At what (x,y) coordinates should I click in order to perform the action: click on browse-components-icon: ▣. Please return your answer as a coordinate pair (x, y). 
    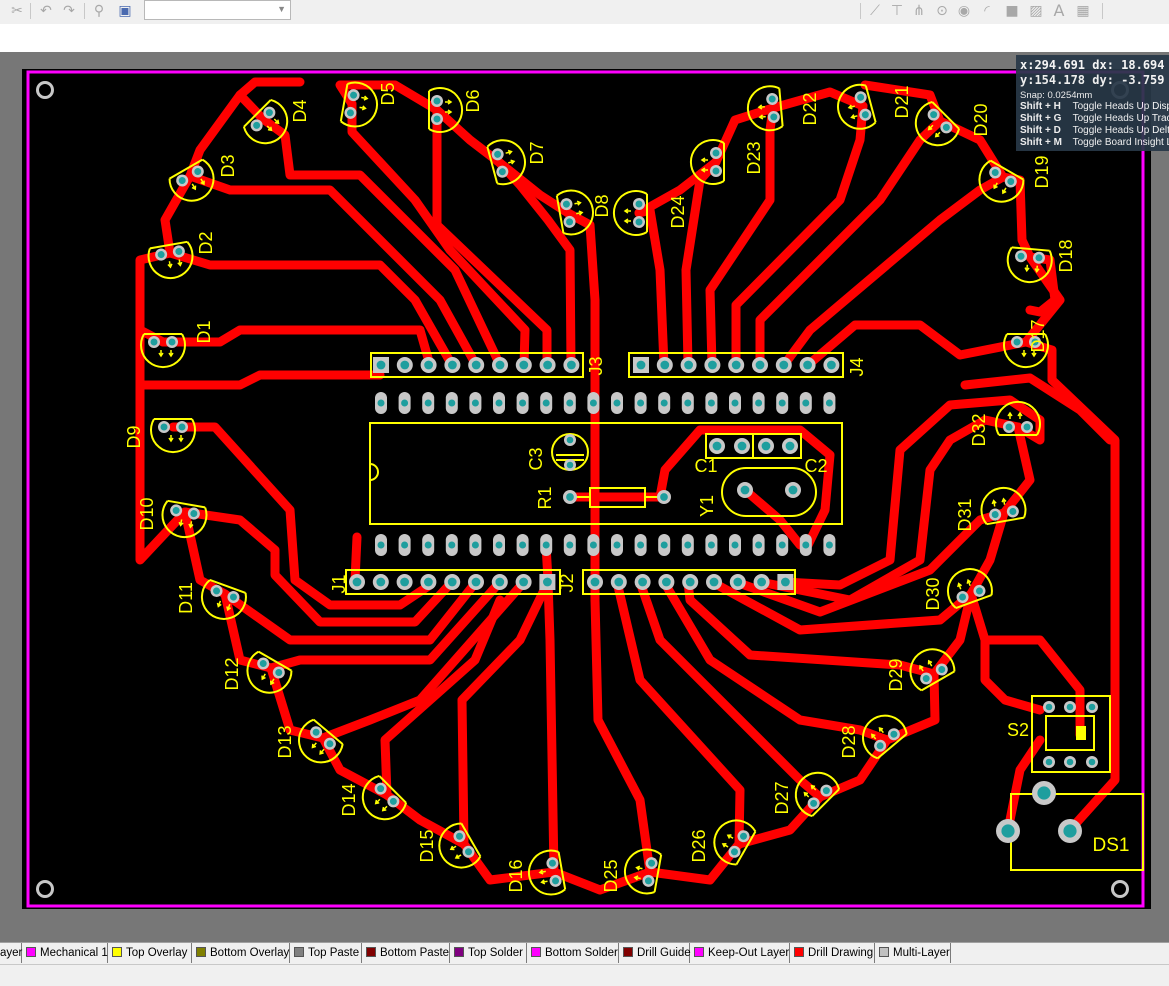
    Looking at the image, I should click on (125, 11).